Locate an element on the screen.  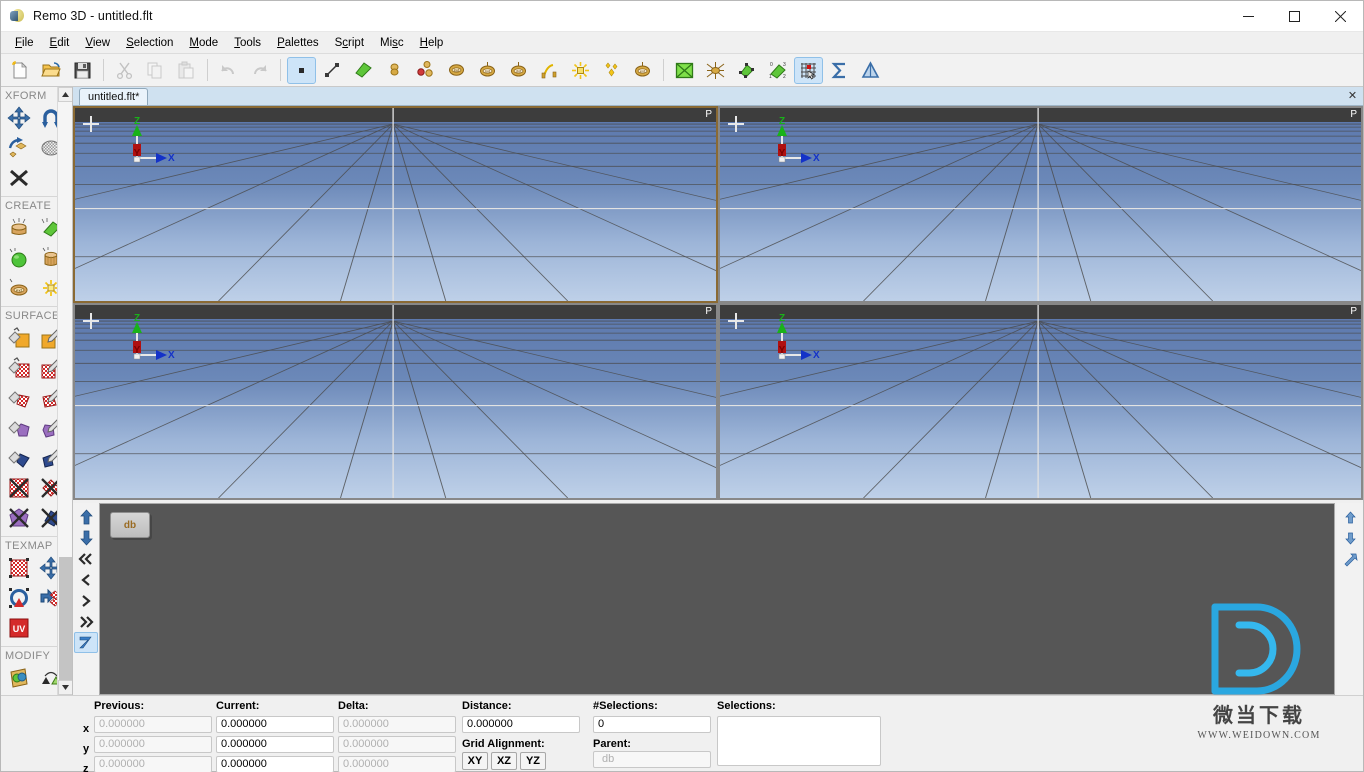
current-y-field: 0.000000 is located at coordinates (275, 744).